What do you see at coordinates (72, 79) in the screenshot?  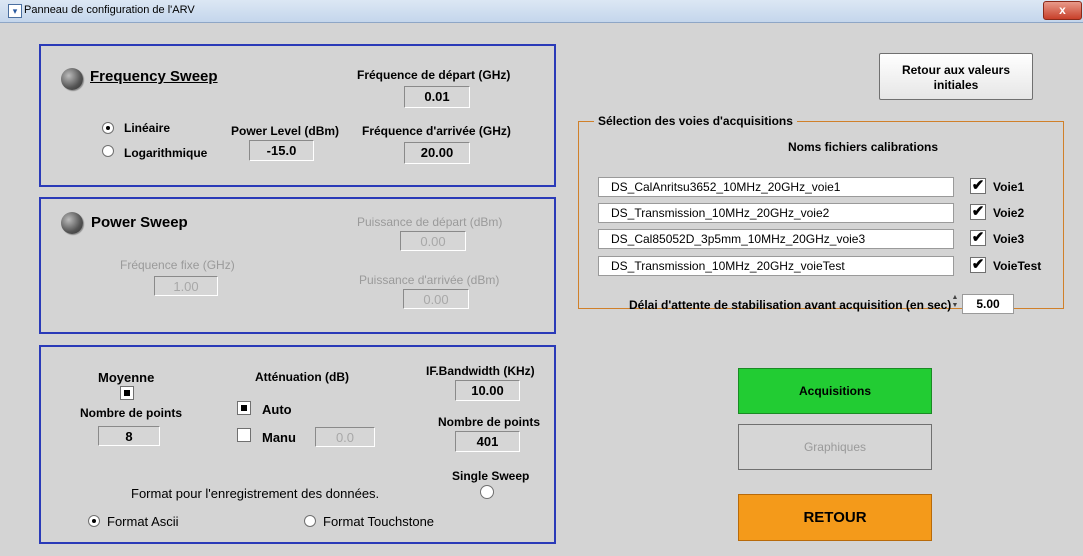 I see `frequency-sweep-led-icon` at bounding box center [72, 79].